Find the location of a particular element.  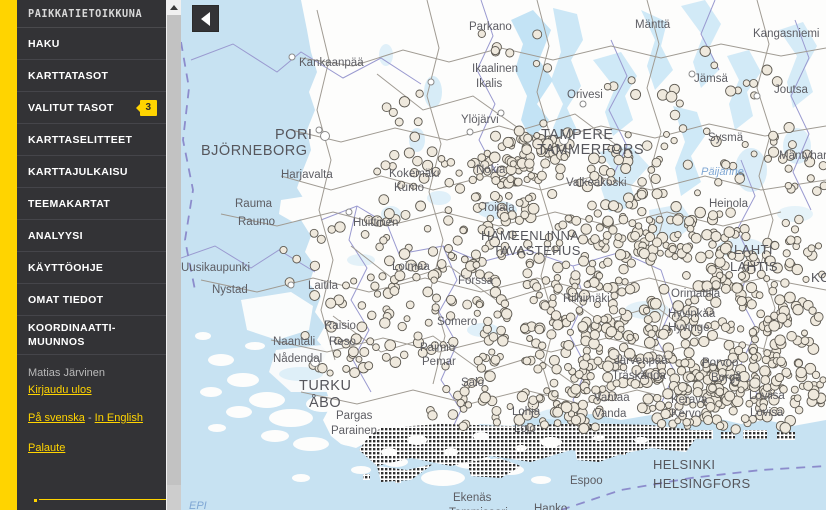

app-brand: PAIKKATIETOIKKUNA is located at coordinates (91, 14).